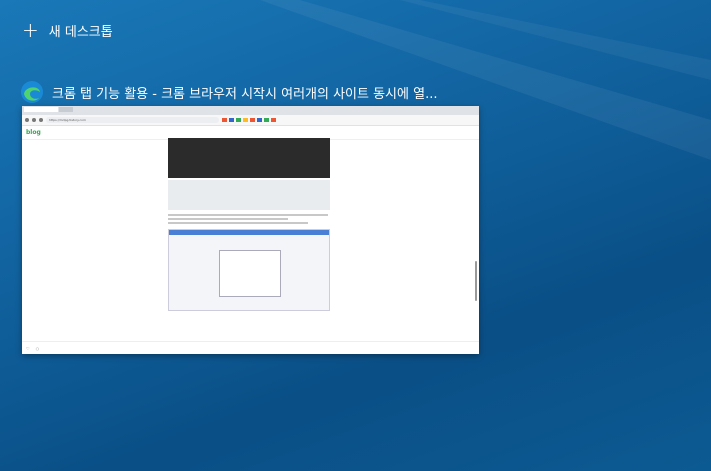 Image resolution: width=711 pixels, height=471 pixels. Describe the element at coordinates (27, 120) in the screenshot. I see `back-icon` at that location.